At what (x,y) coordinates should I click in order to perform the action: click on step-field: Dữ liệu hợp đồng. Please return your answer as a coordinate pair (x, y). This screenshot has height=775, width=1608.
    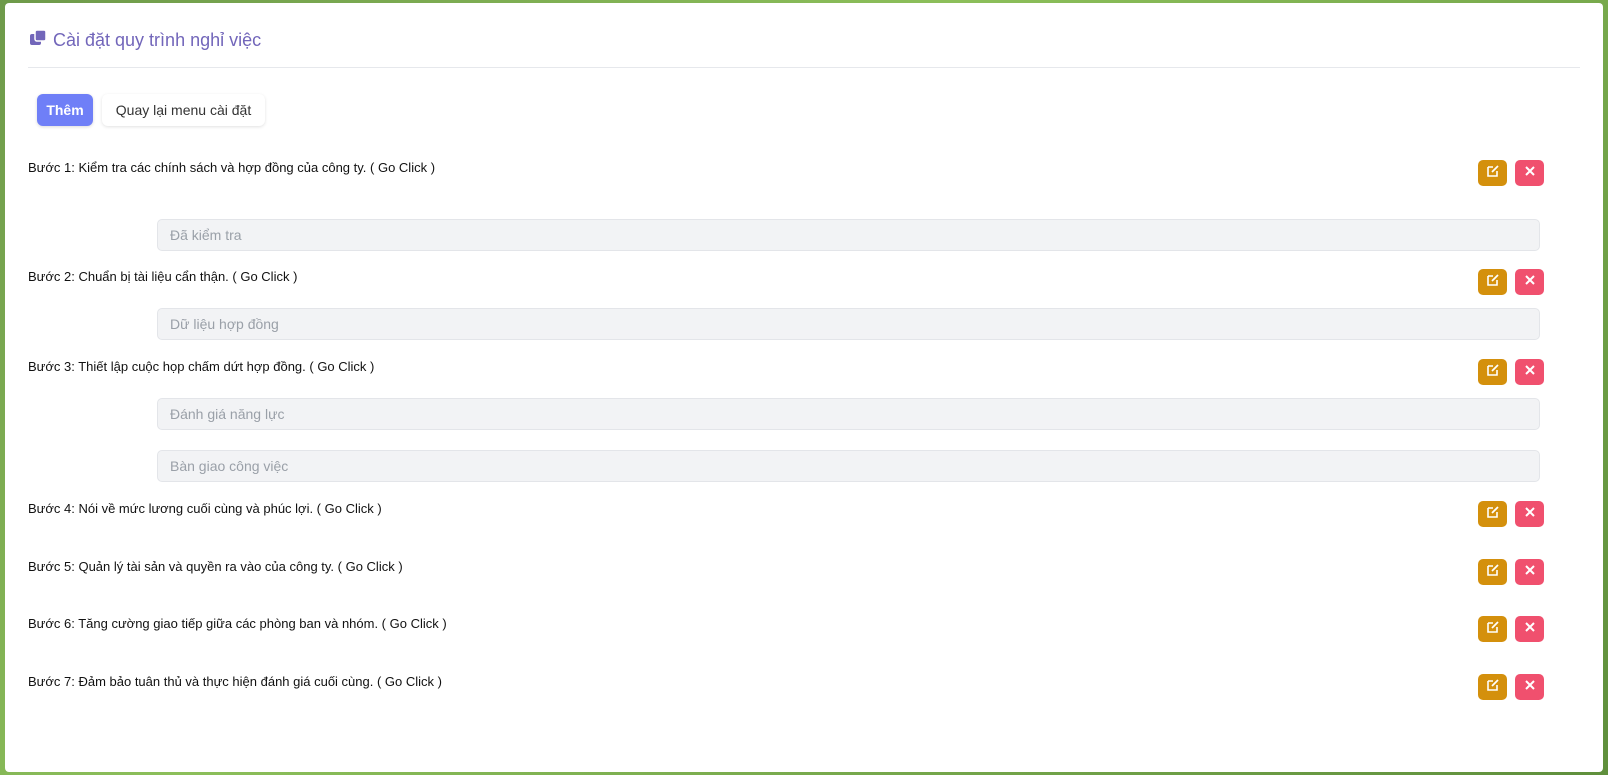
    Looking at the image, I should click on (848, 324).